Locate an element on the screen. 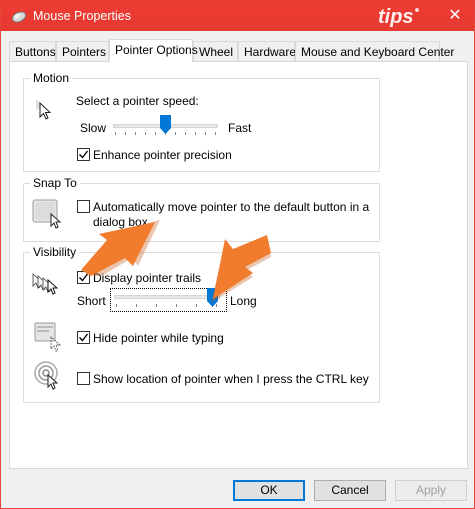 The width and height of the screenshot is (475, 509). annotation-arrow-left-icon is located at coordinates (120, 248).